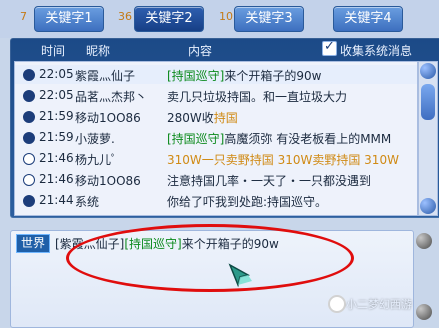  I want to click on message-content: 310W一只卖野持国 310W卖野持国 310W, so click(283, 159).